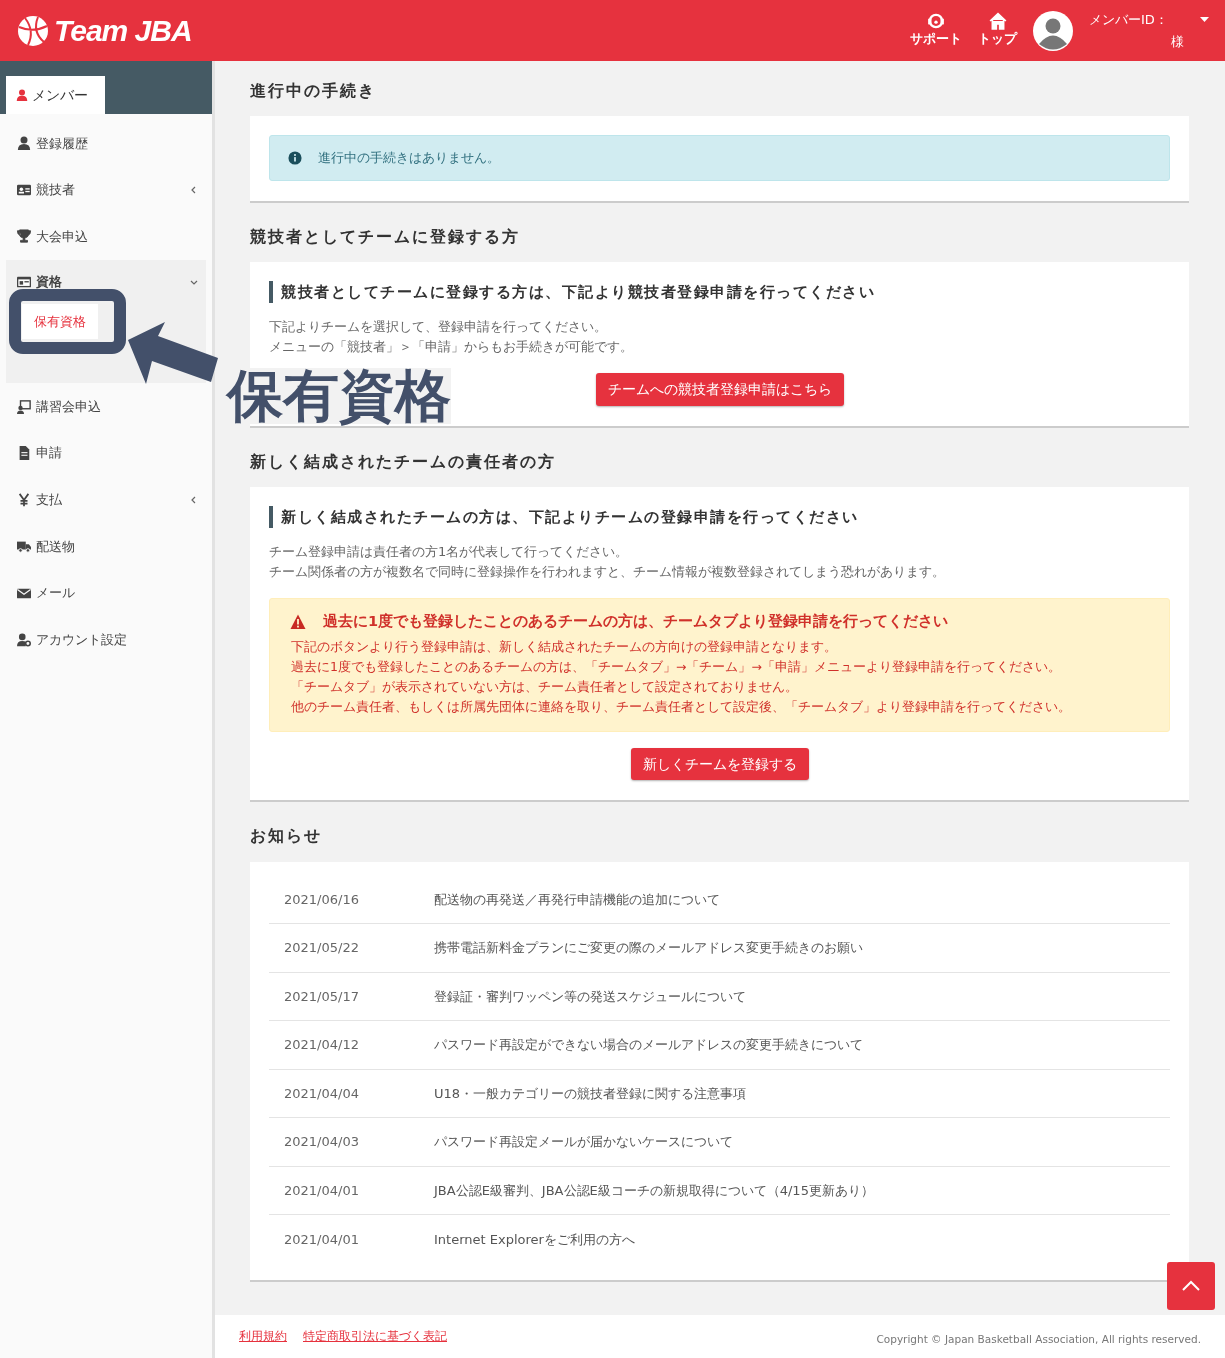 The image size is (1225, 1358). What do you see at coordinates (654, 1190) in the screenshot?
I see `news-link: JBA公認E級審判、JBA公認E級コーチの新規取得について（4/15更新あり）` at bounding box center [654, 1190].